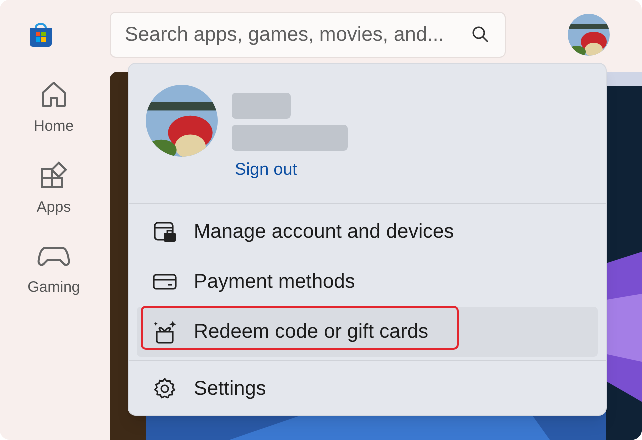 The width and height of the screenshot is (642, 440). What do you see at coordinates (54, 95) in the screenshot?
I see `home-icon` at bounding box center [54, 95].